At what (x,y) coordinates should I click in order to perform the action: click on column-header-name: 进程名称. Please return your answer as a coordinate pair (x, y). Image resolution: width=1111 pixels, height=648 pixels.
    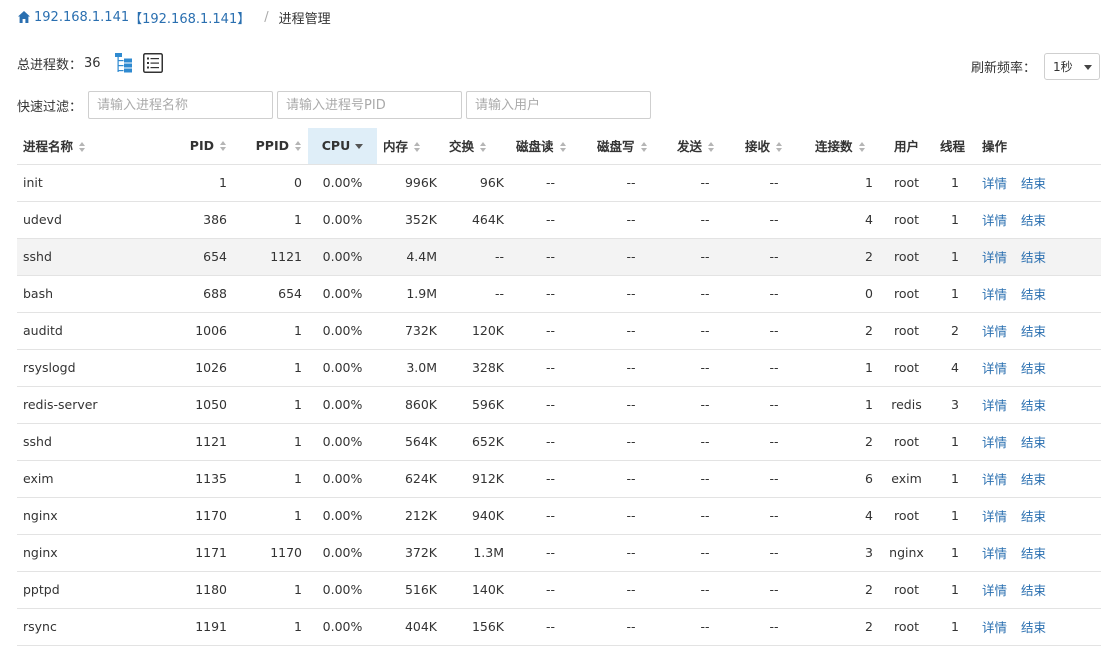
    Looking at the image, I should click on (91, 146).